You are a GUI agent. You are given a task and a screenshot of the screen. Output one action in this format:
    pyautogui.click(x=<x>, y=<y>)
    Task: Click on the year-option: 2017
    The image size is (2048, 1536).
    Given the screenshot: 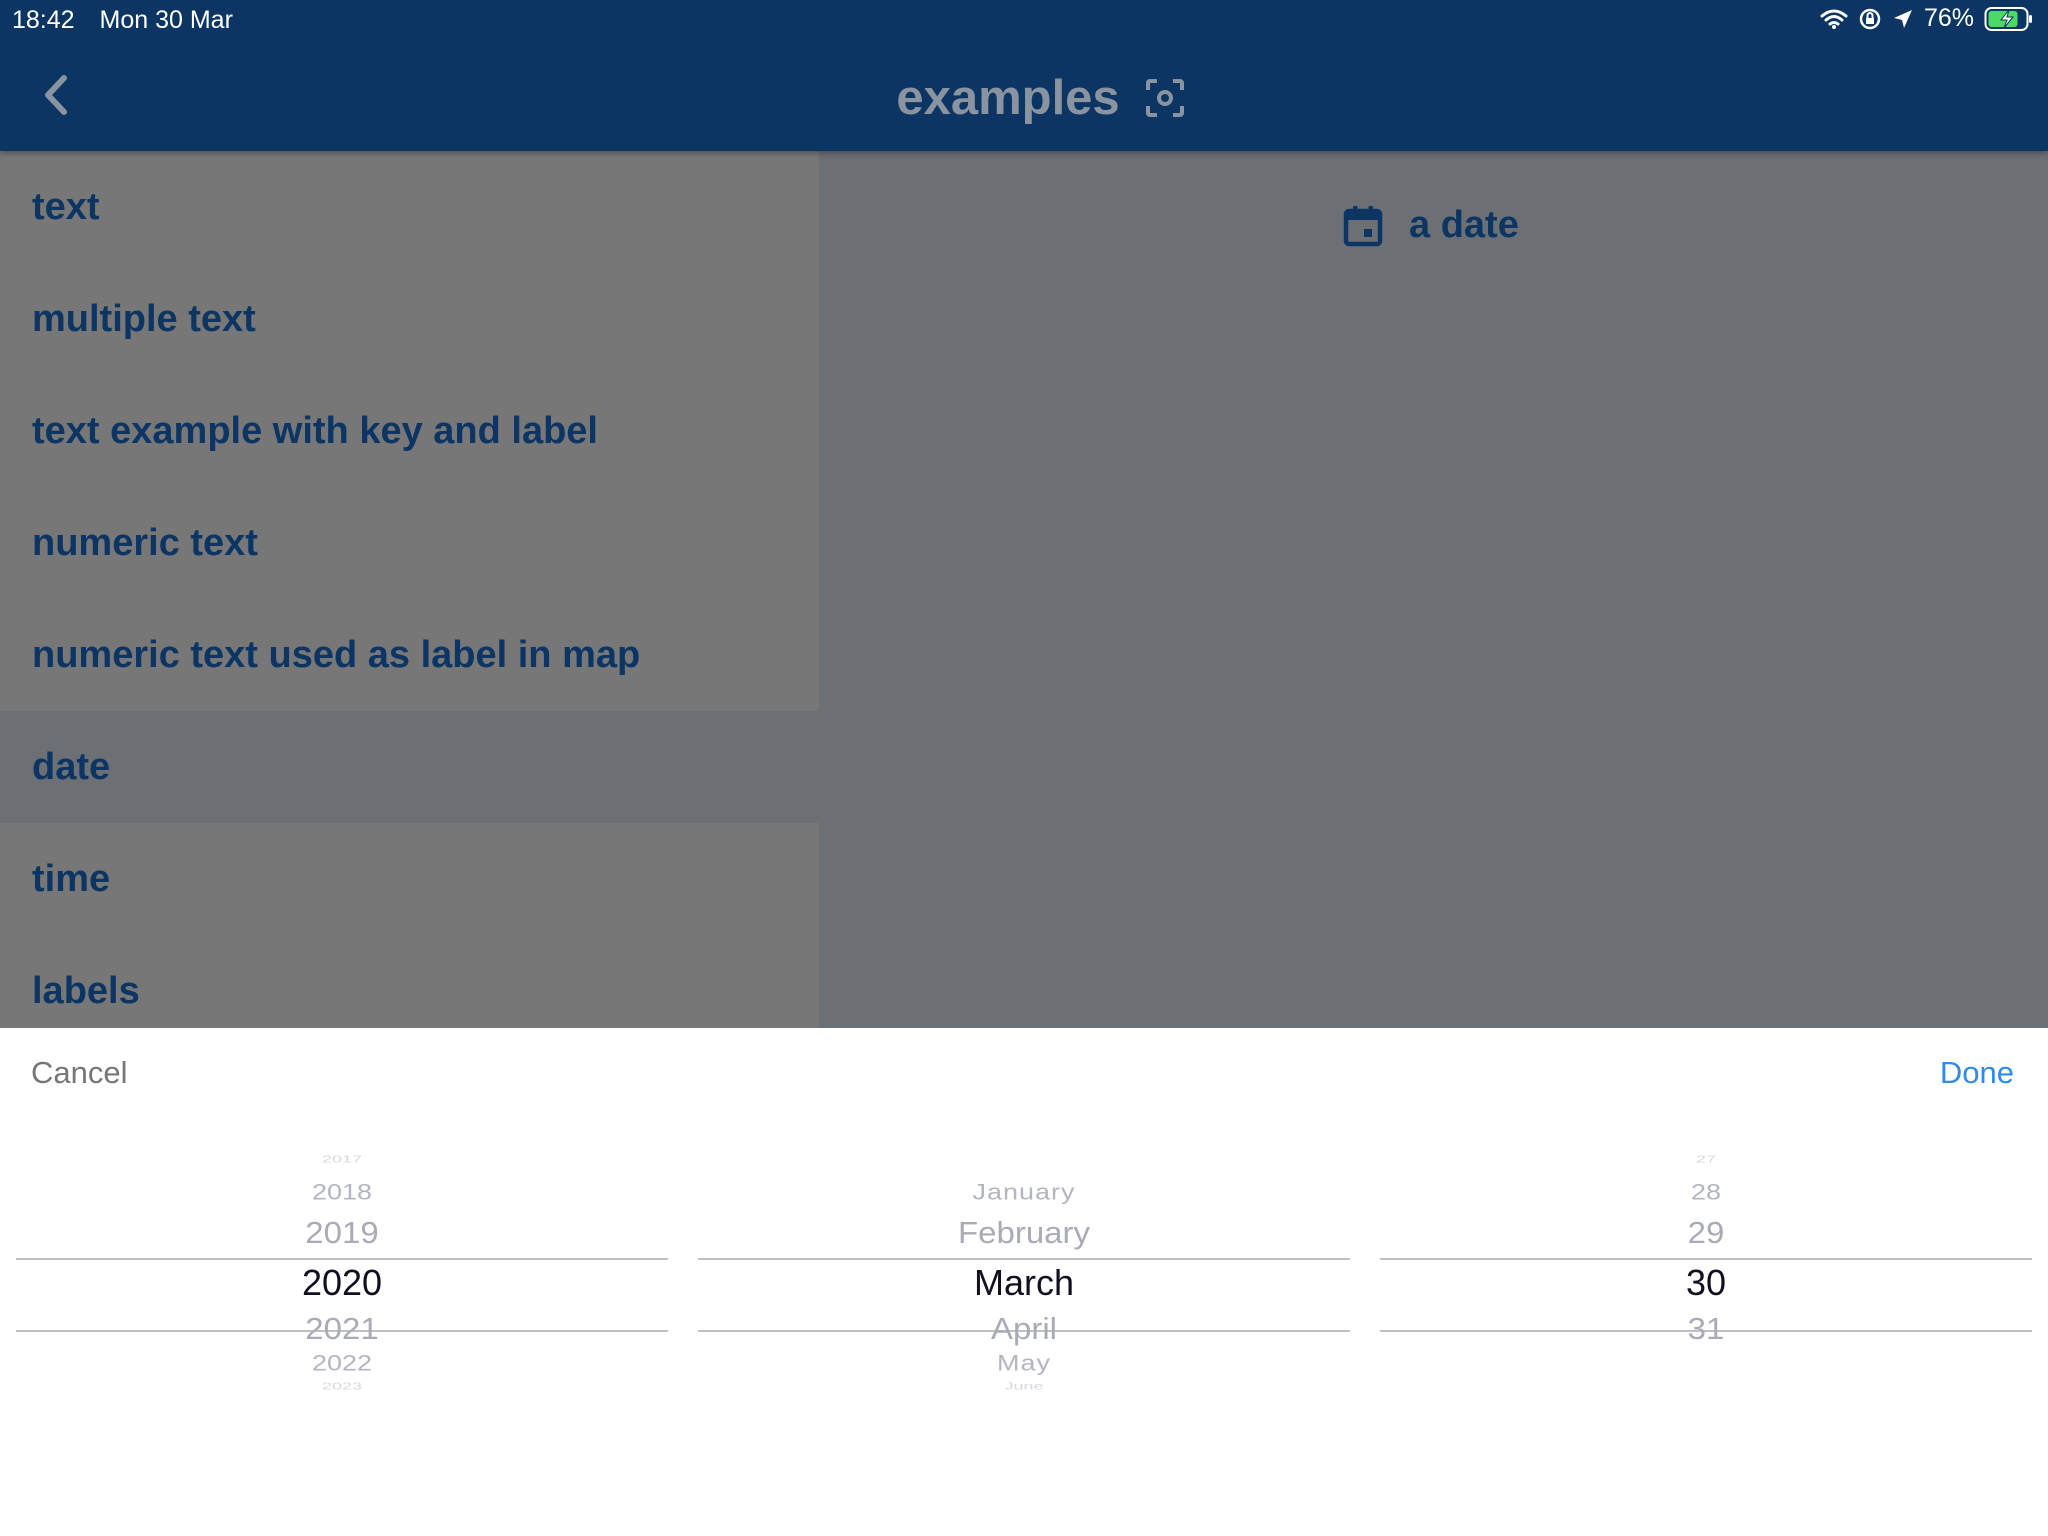 What is the action you would take?
    pyautogui.click(x=342, y=1160)
    